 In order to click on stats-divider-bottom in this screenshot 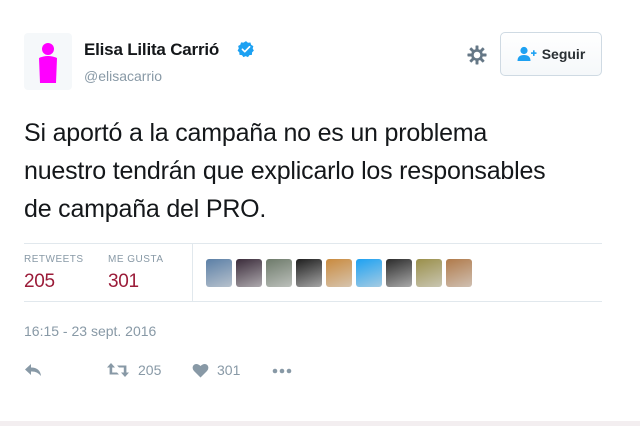, I will do `click(313, 301)`.